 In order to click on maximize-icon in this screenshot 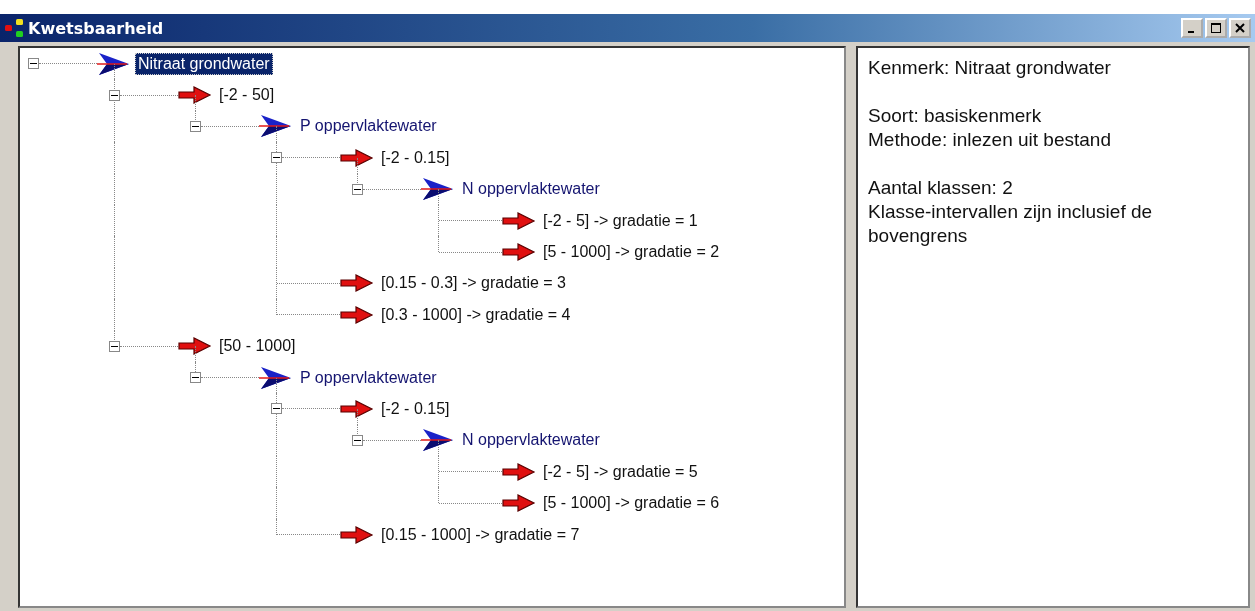, I will do `click(1216, 28)`.